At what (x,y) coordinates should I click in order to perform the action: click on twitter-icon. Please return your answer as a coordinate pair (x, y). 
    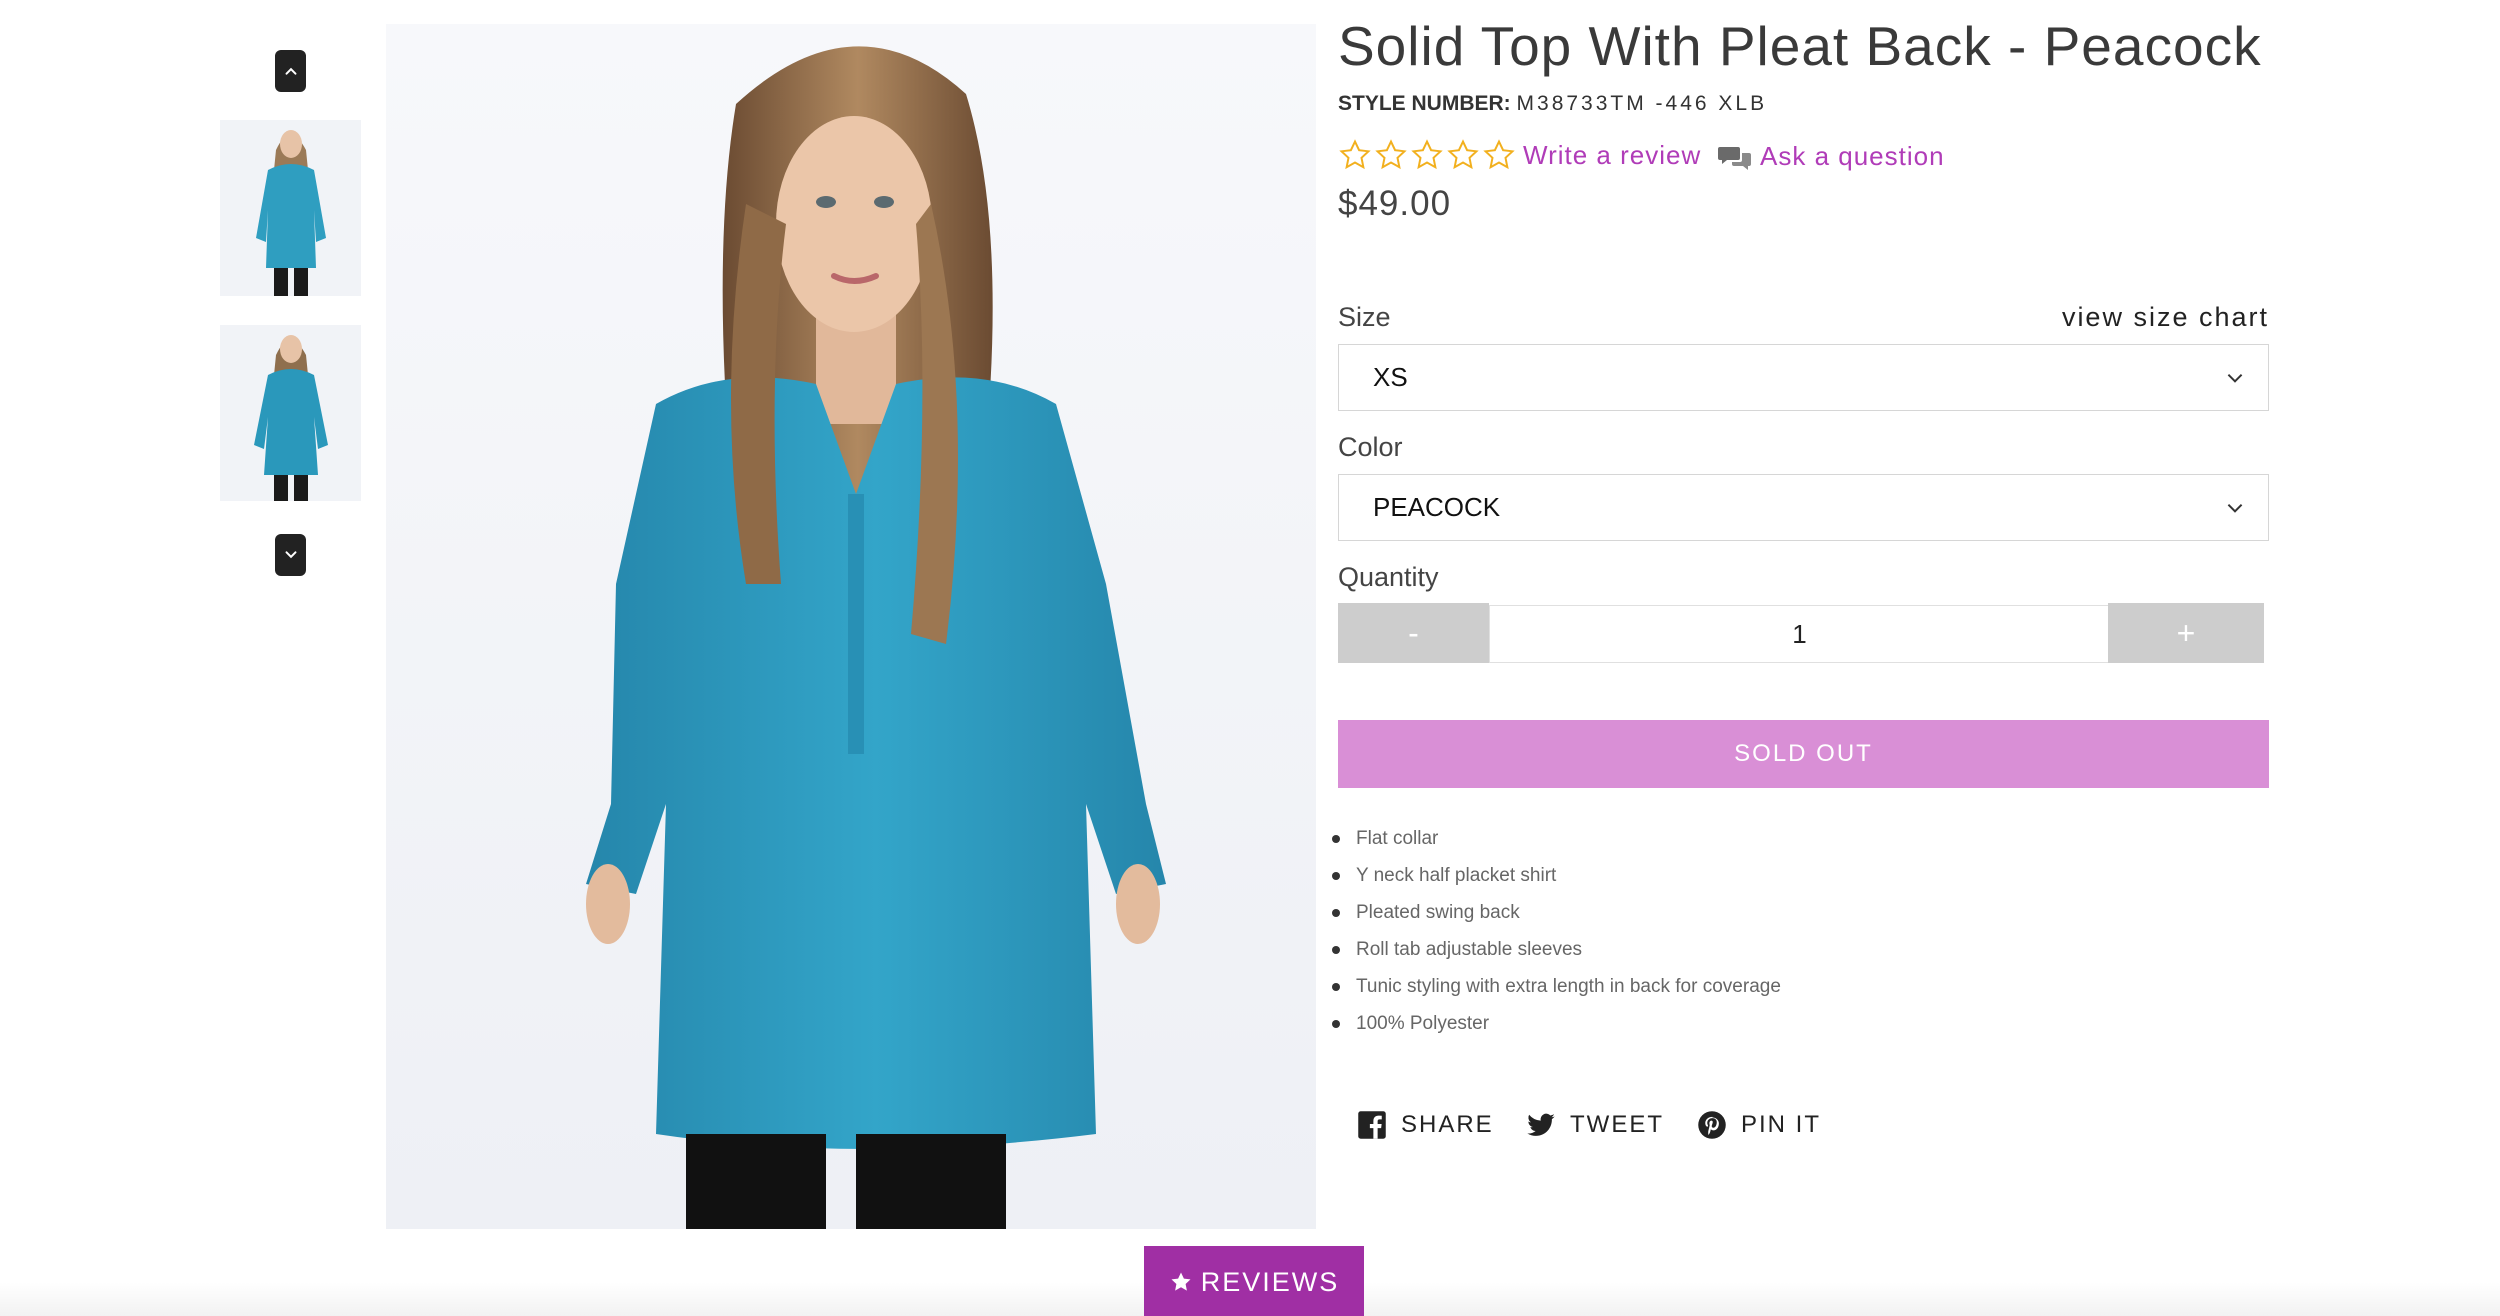
    Looking at the image, I should click on (1541, 1124).